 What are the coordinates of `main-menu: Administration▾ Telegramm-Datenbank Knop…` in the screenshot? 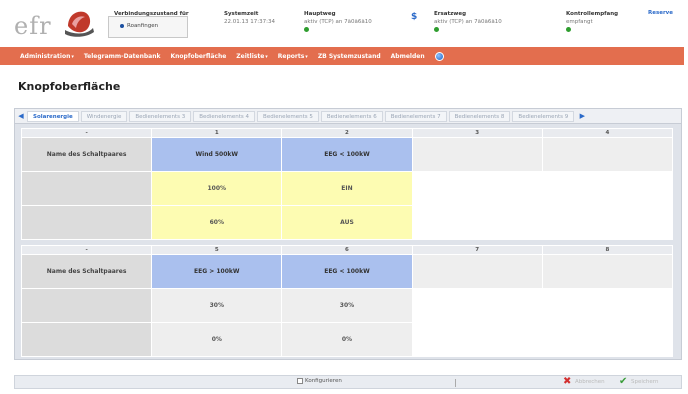 It's located at (342, 56).